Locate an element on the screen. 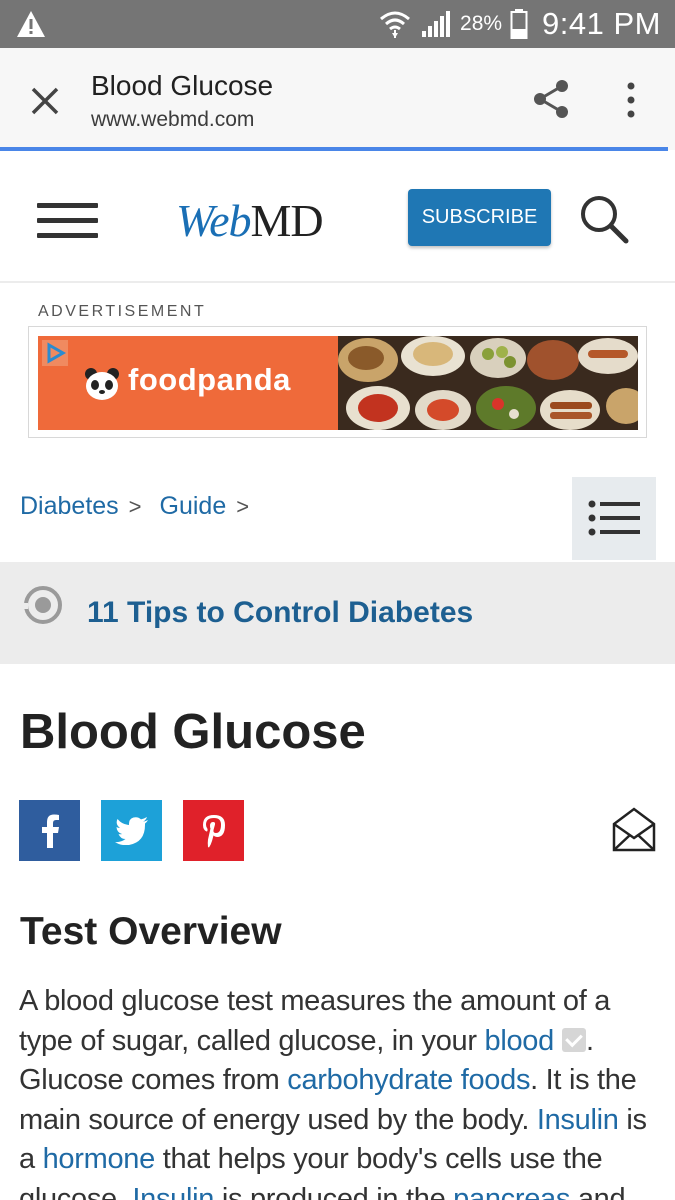  ad-banner: foodpanda is located at coordinates (338, 383).